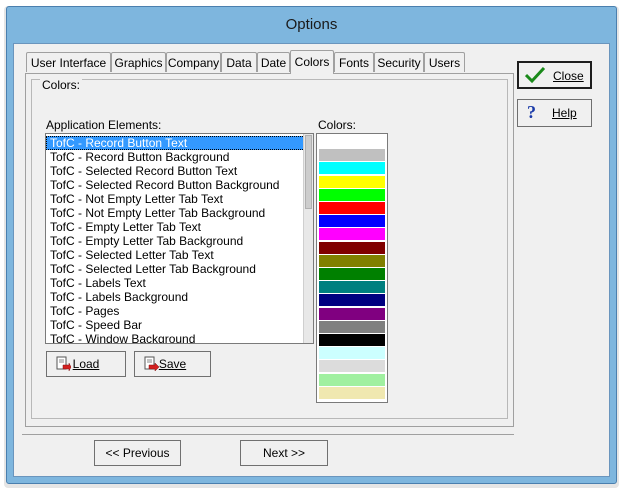 The image size is (623, 492). I want to click on question-icon: ?, so click(531, 112).